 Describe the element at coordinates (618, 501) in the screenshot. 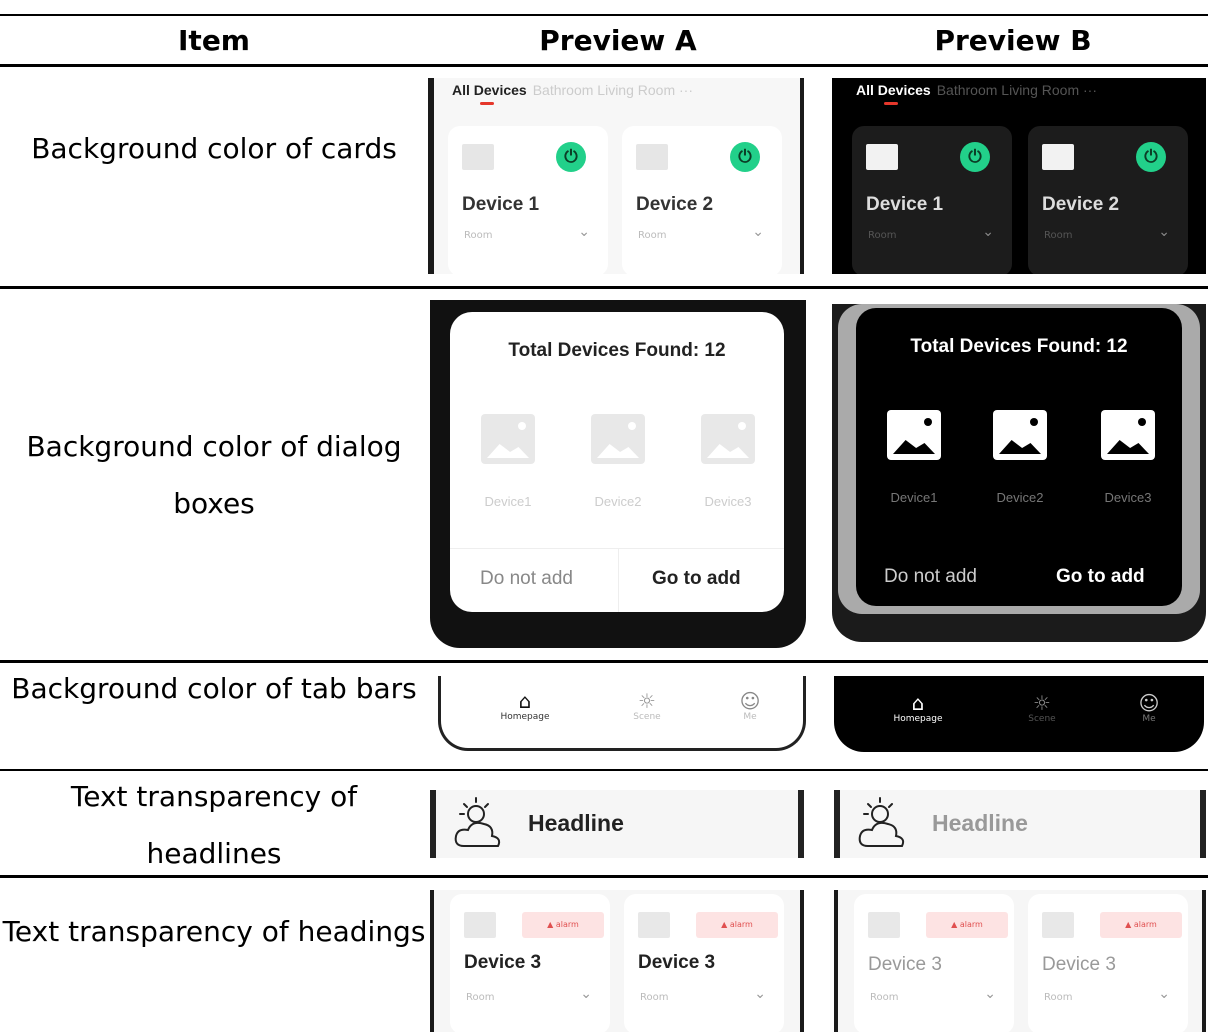

I see `dialog-device-name: Device2` at that location.